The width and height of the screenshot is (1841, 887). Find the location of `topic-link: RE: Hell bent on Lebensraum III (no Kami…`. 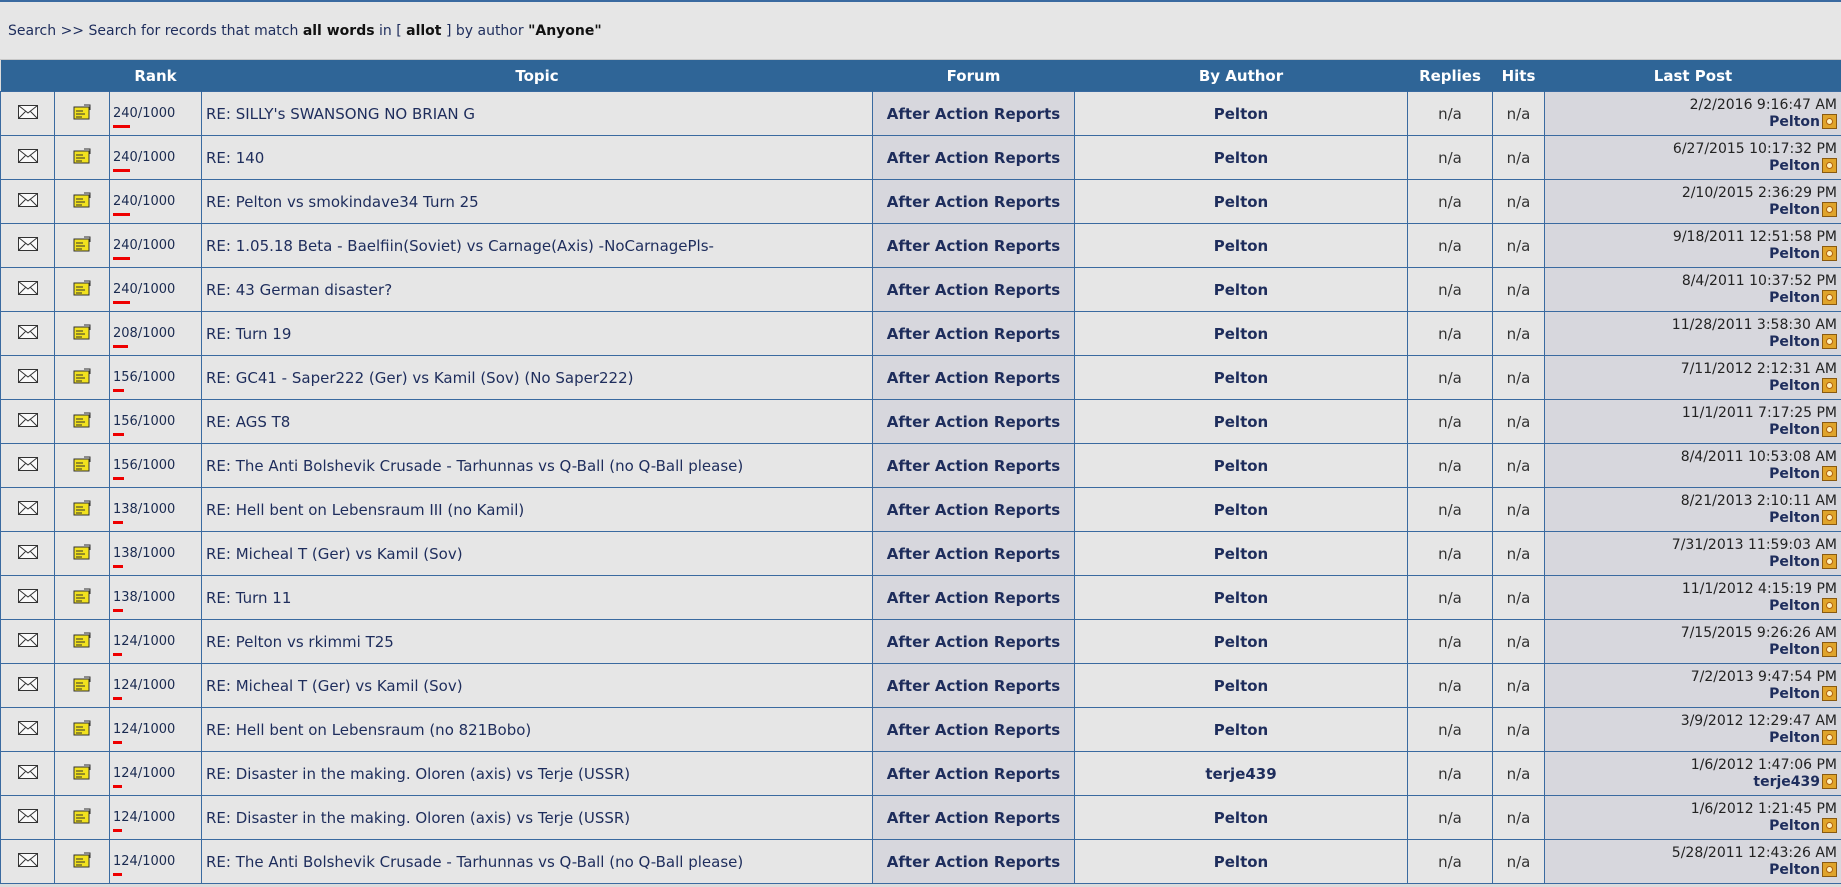

topic-link: RE: Hell bent on Lebensraum III (no Kami… is located at coordinates (365, 510).